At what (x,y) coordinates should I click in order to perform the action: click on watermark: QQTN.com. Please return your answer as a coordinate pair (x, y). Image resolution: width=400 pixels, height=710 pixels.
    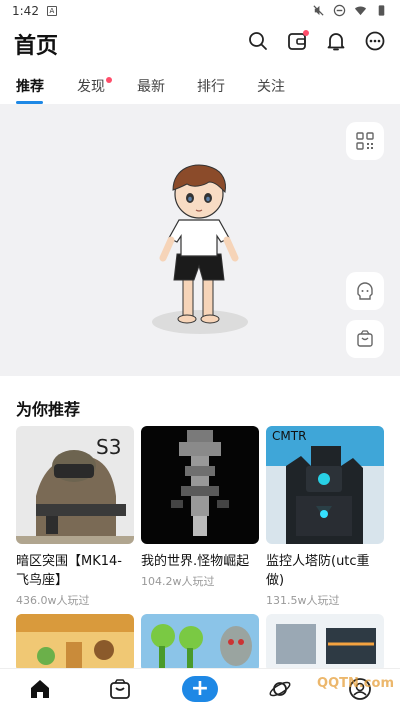
    Looking at the image, I should click on (355, 683).